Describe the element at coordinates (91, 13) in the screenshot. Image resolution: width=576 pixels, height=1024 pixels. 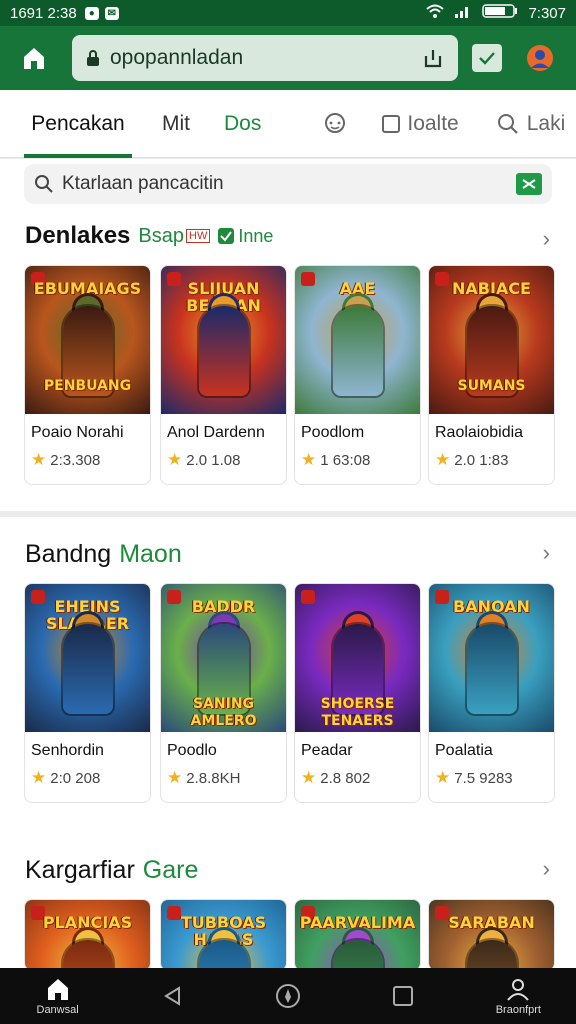
I see `notification-icon: ●` at that location.